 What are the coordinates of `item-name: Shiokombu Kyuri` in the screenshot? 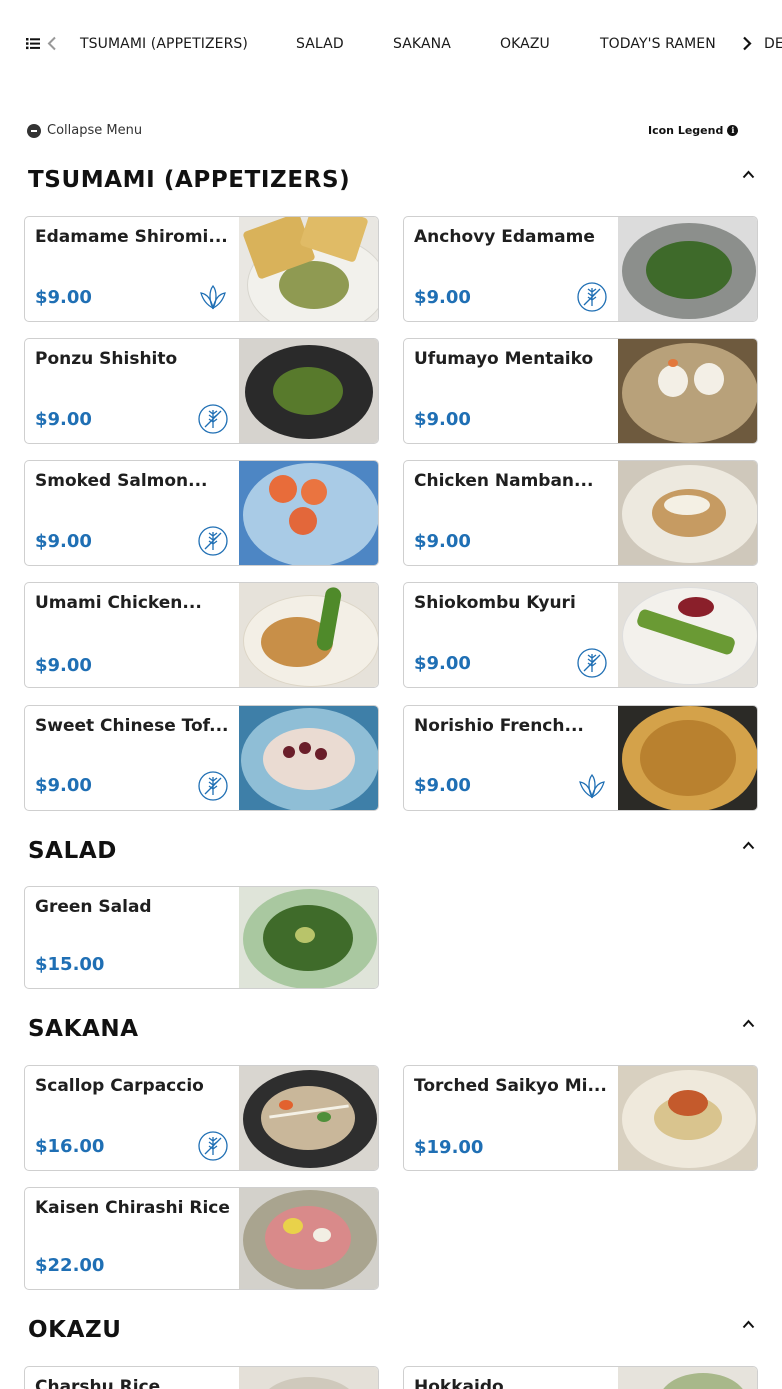 It's located at (495, 603).